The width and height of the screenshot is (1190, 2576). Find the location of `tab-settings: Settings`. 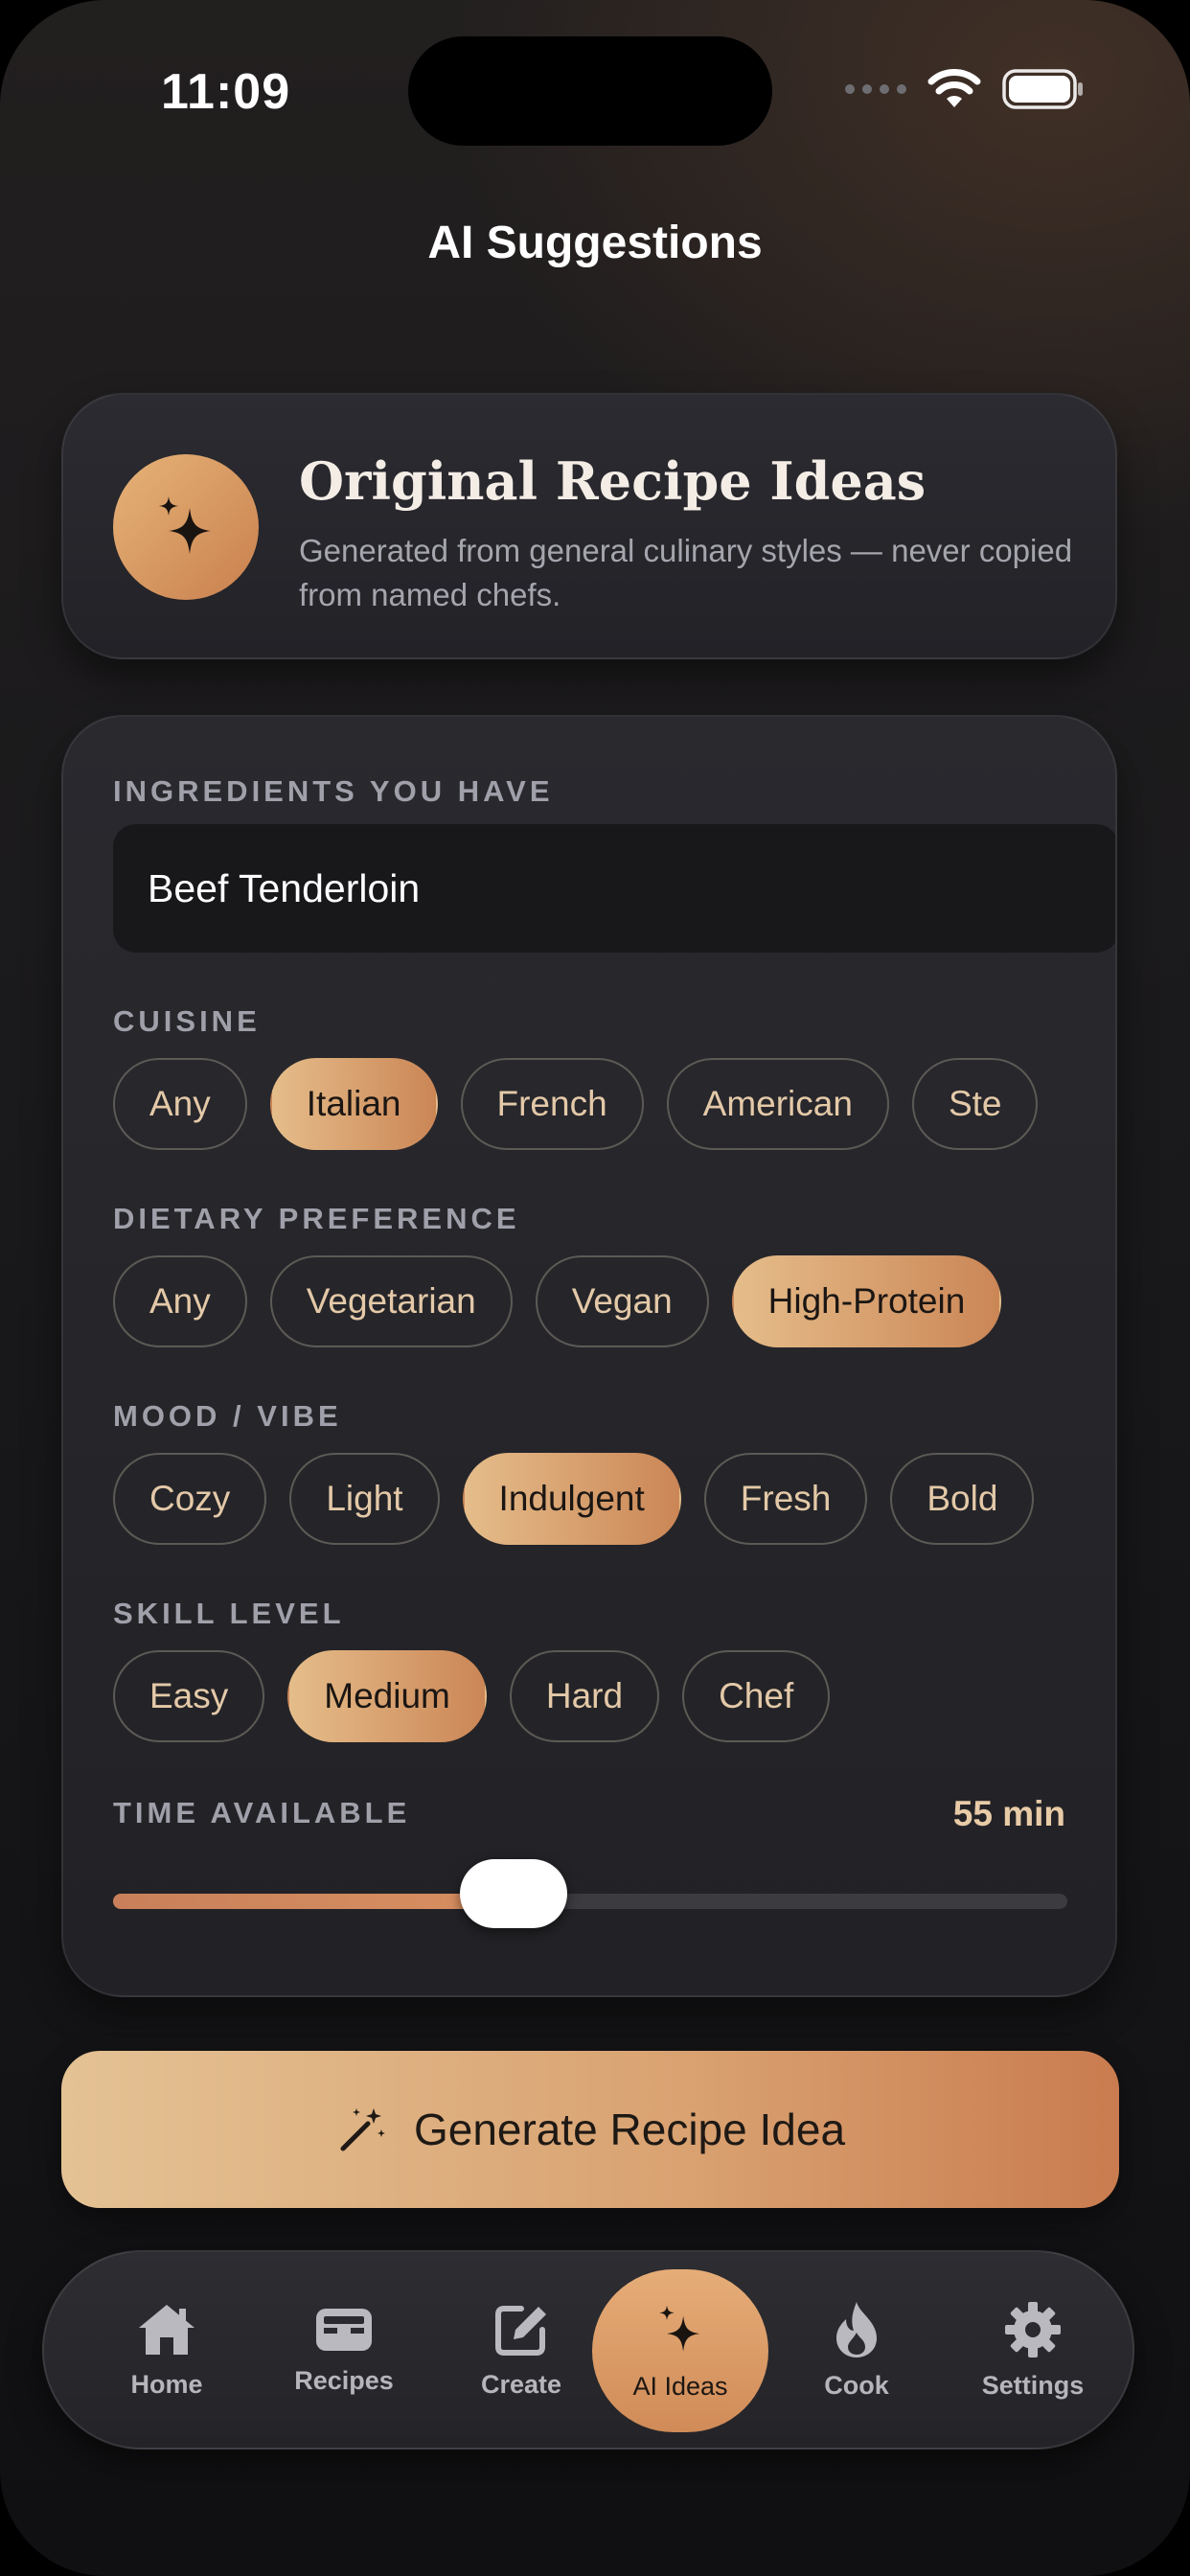

tab-settings: Settings is located at coordinates (1033, 2350).